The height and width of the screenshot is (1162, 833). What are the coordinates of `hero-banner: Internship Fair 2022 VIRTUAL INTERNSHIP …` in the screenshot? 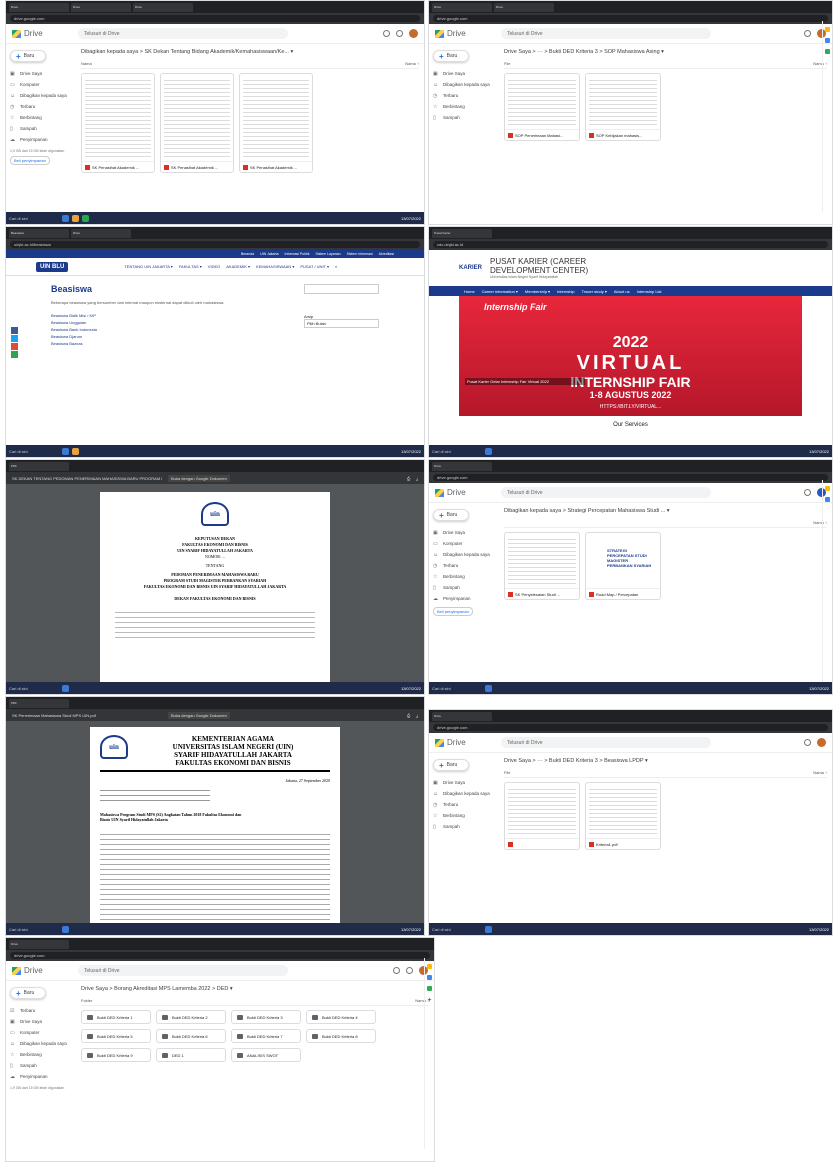 It's located at (630, 356).